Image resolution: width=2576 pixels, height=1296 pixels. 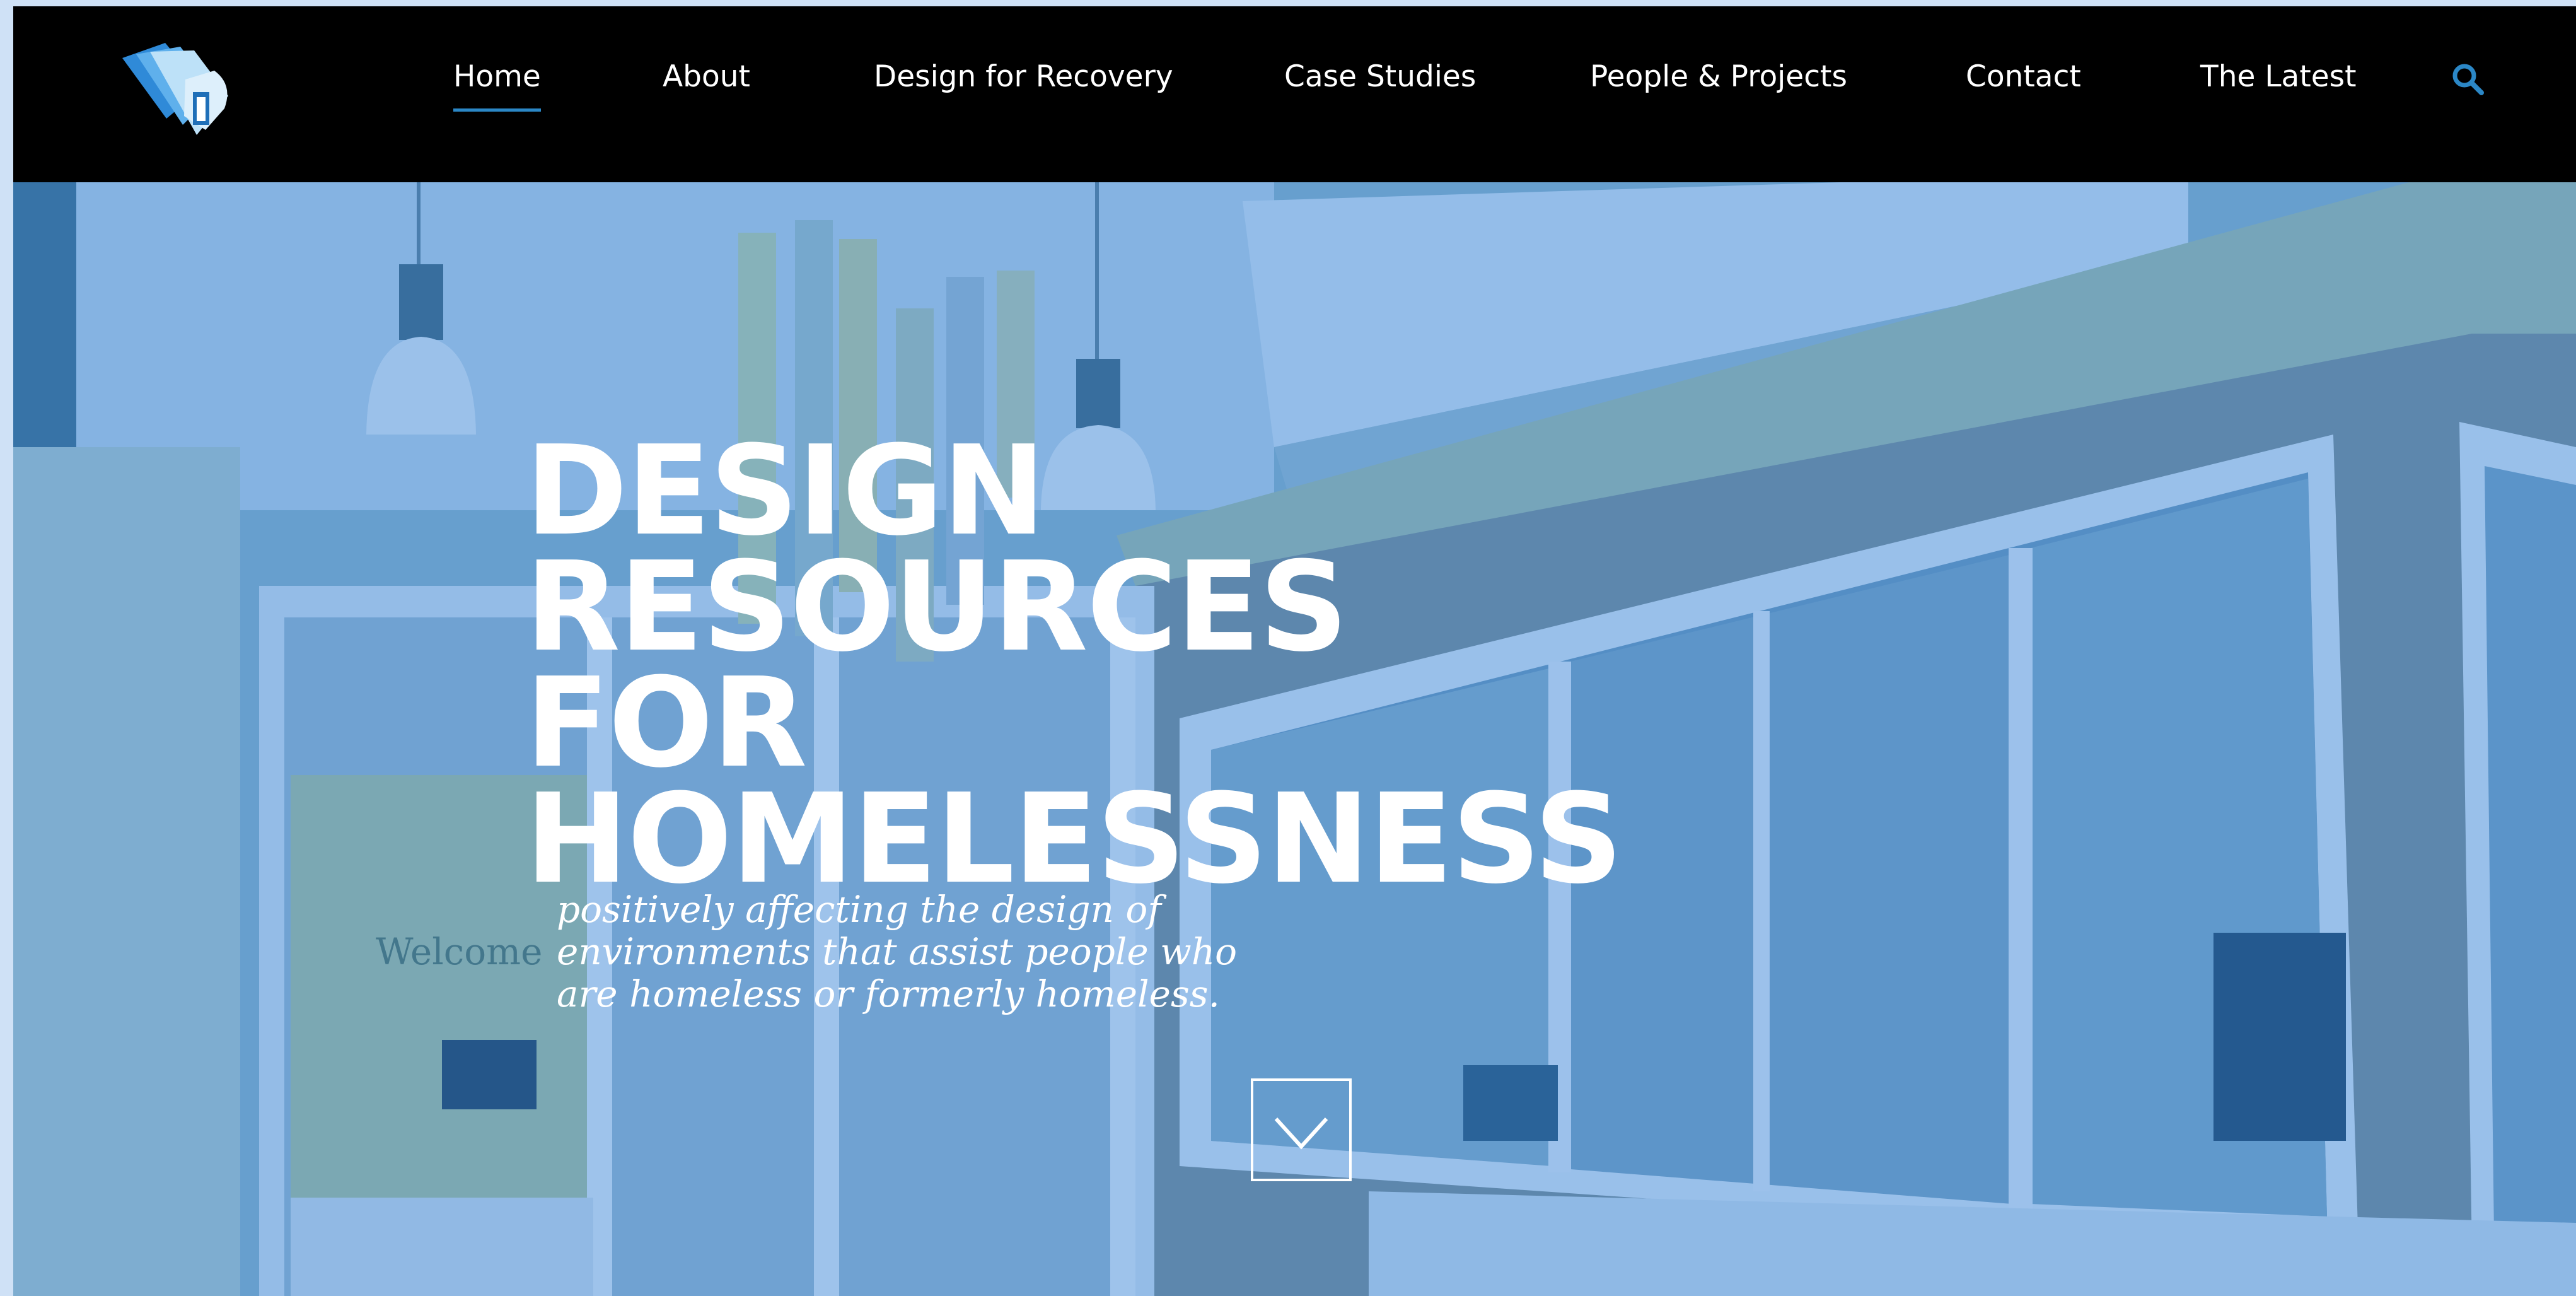 What do you see at coordinates (497, 85) in the screenshot?
I see `nav-home: Home` at bounding box center [497, 85].